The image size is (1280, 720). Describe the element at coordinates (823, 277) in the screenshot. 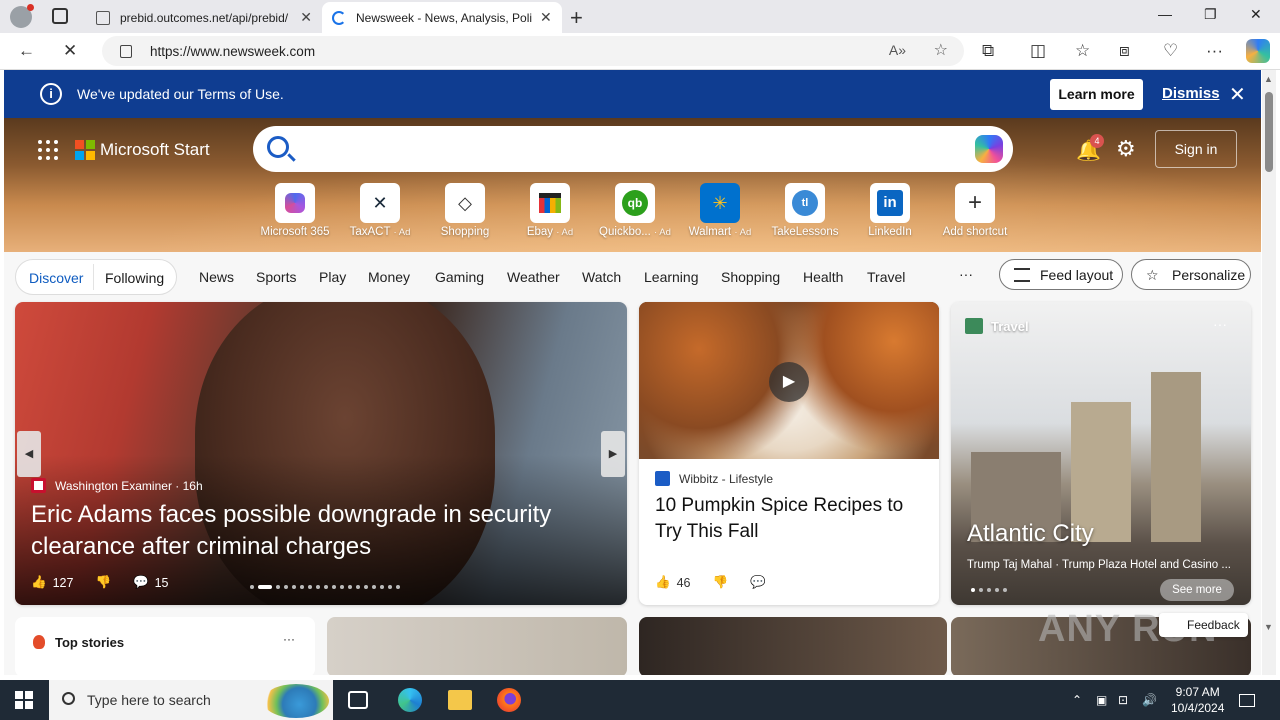

I see `nav-health: Health` at that location.